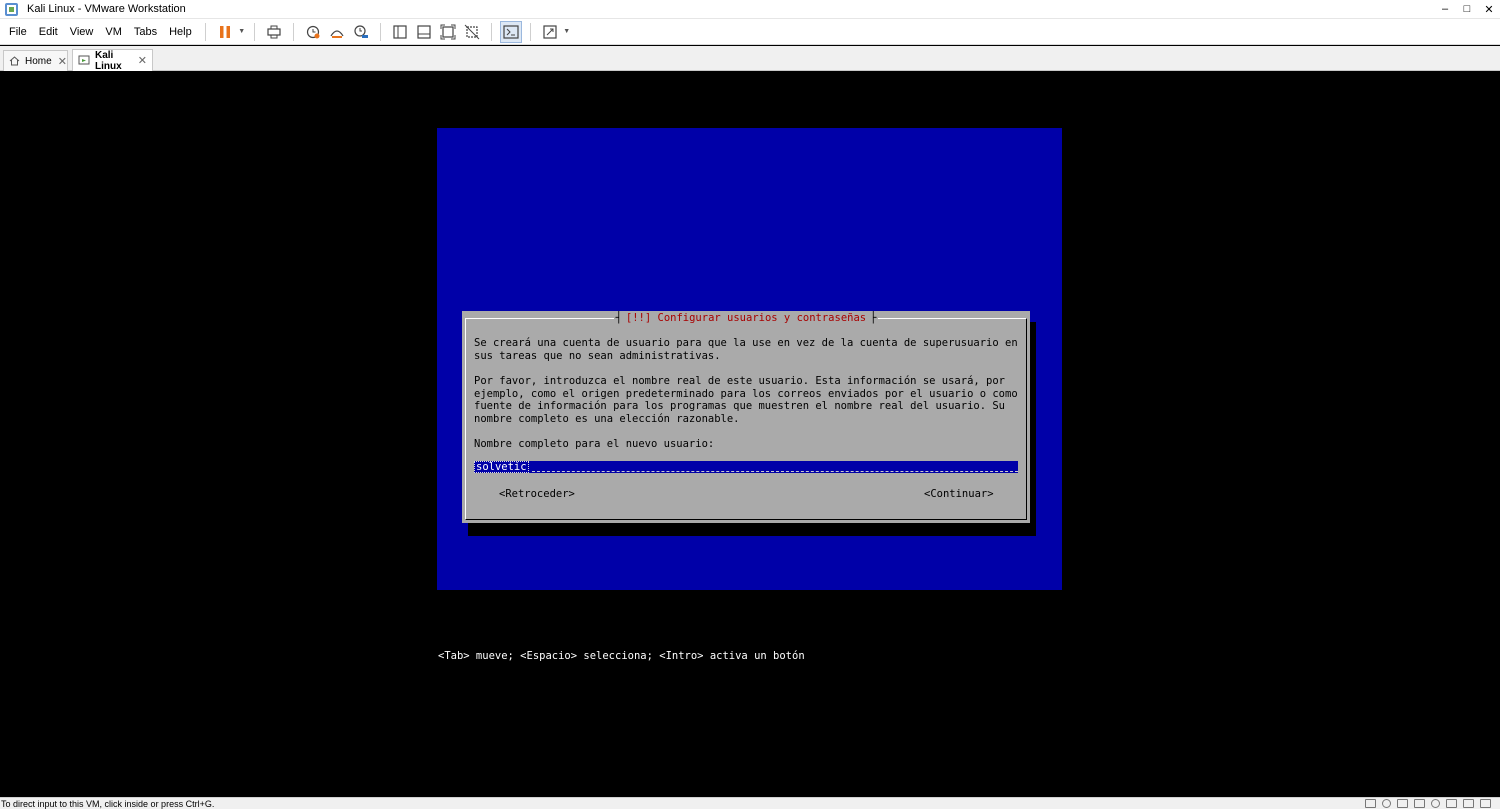  I want to click on back-button: <Retroceder>, so click(537, 494).